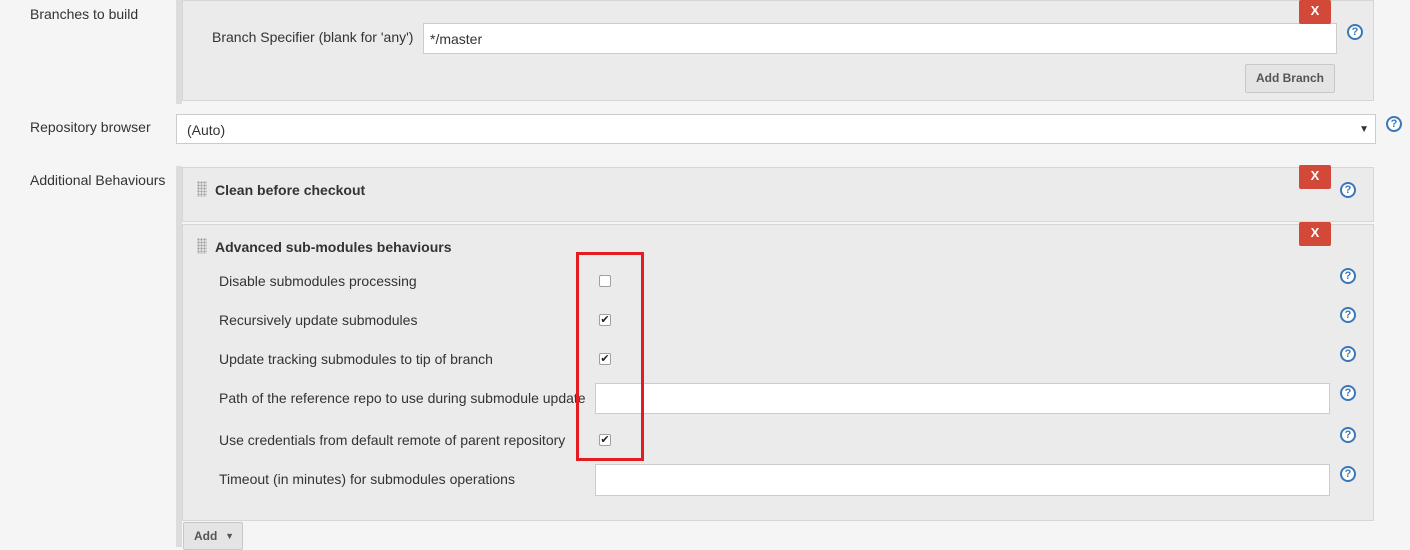 The height and width of the screenshot is (550, 1410). What do you see at coordinates (776, 129) in the screenshot?
I see `repo-browser-select: (Auto) ▼` at bounding box center [776, 129].